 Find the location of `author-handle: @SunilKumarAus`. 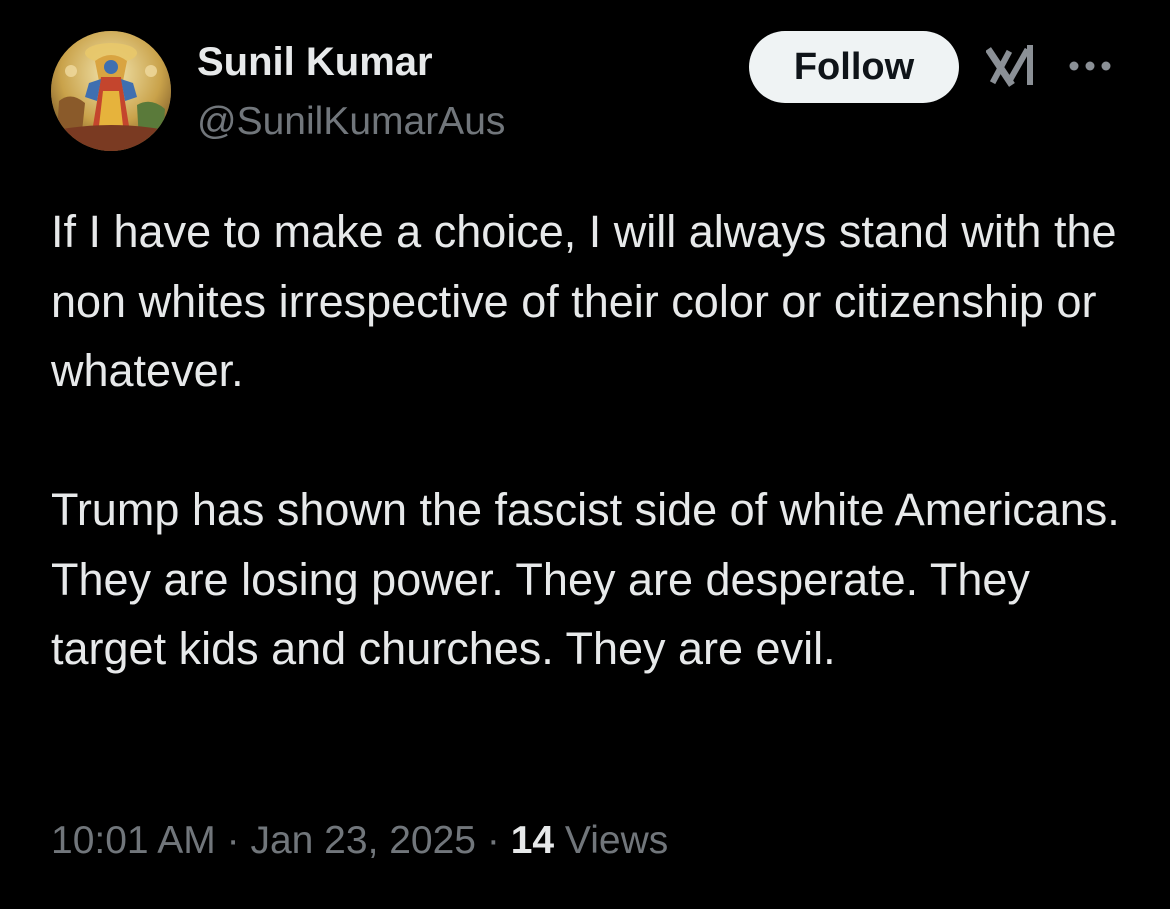

author-handle: @SunilKumarAus is located at coordinates (351, 122).